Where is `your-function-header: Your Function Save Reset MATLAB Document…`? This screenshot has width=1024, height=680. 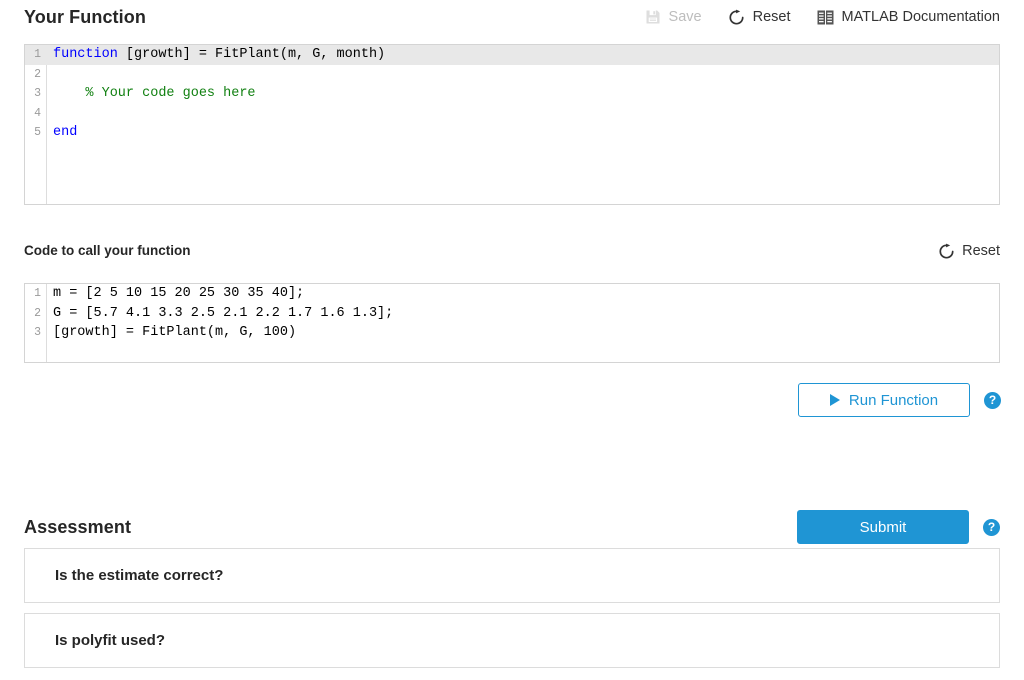
your-function-header: Your Function Save Reset MATLAB Document… is located at coordinates (512, 17).